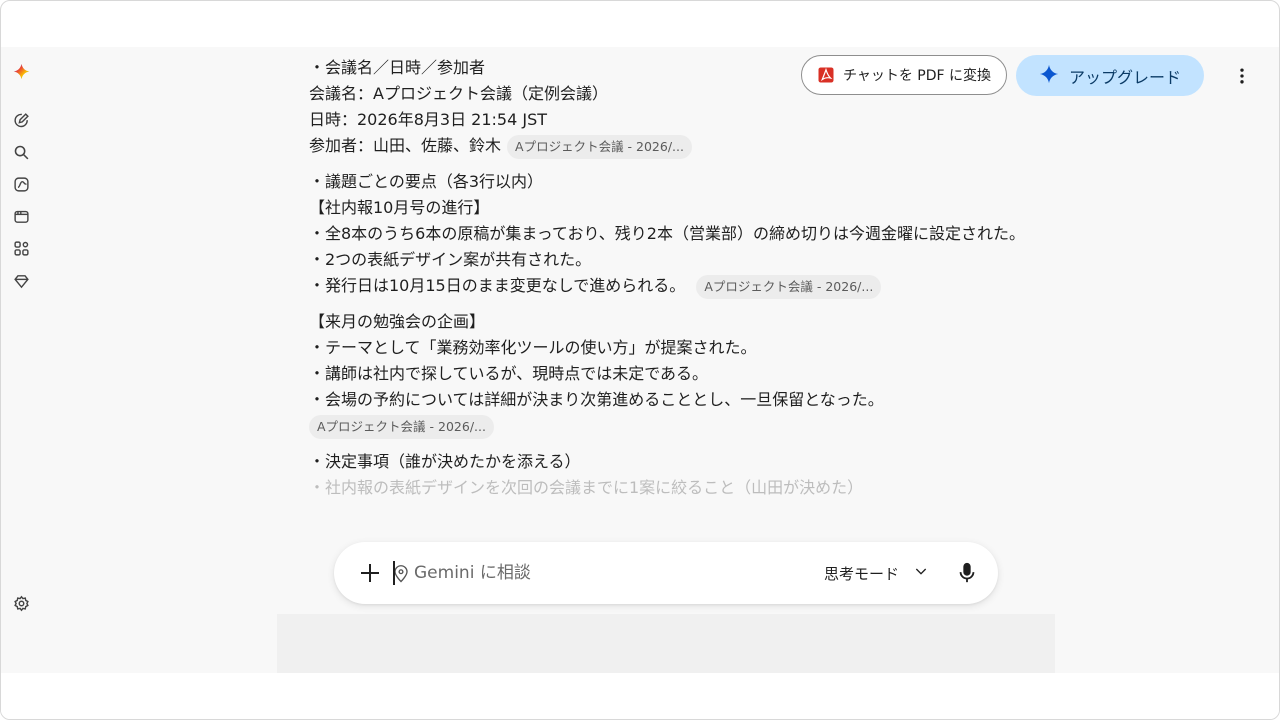 This screenshot has width=1280, height=720. What do you see at coordinates (533, 347) in the screenshot?
I see `bullet-point: ・テーマとして「業務効率化ツールの使い方」が提案された。` at bounding box center [533, 347].